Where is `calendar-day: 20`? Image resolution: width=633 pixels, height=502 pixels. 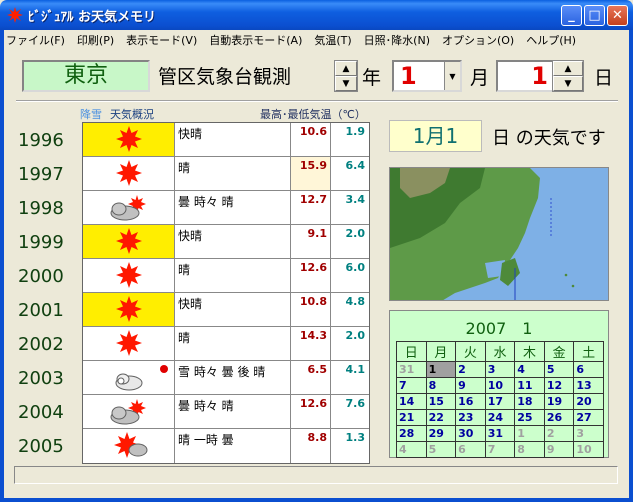 calendar-day: 20 is located at coordinates (588, 401).